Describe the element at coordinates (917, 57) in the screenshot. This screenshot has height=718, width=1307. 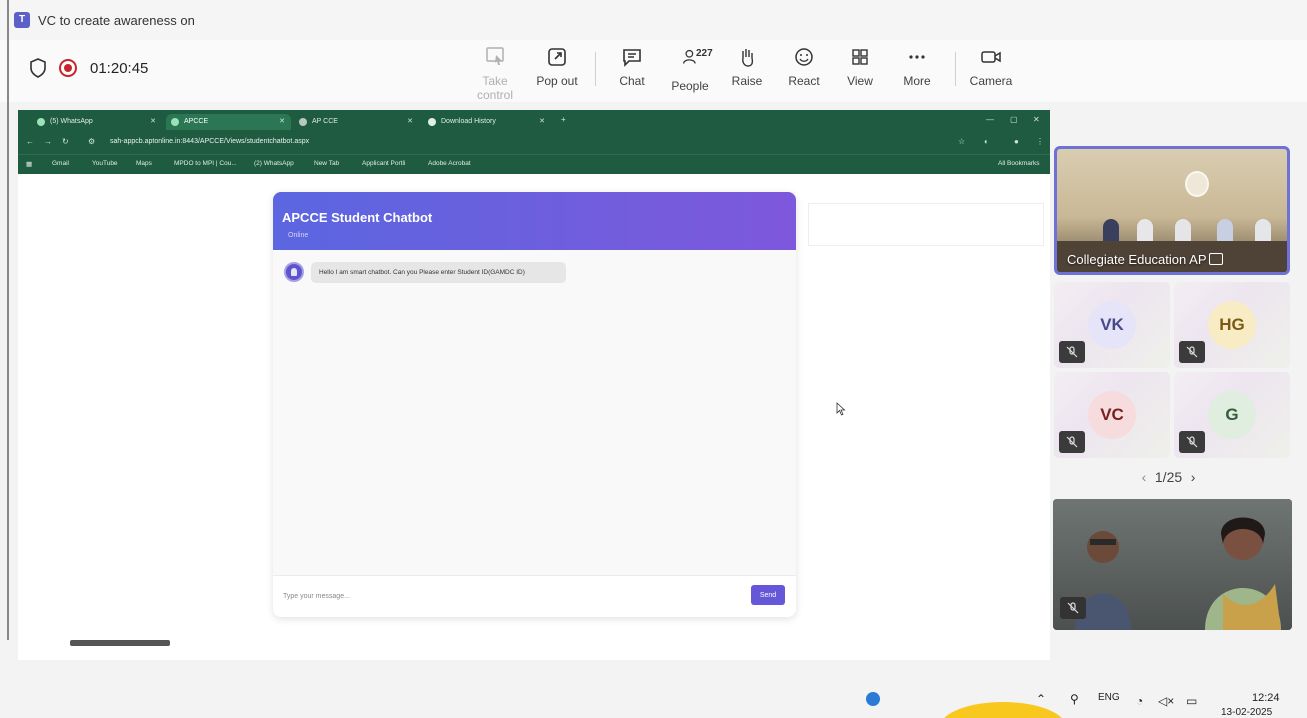
I see `more-icon` at that location.